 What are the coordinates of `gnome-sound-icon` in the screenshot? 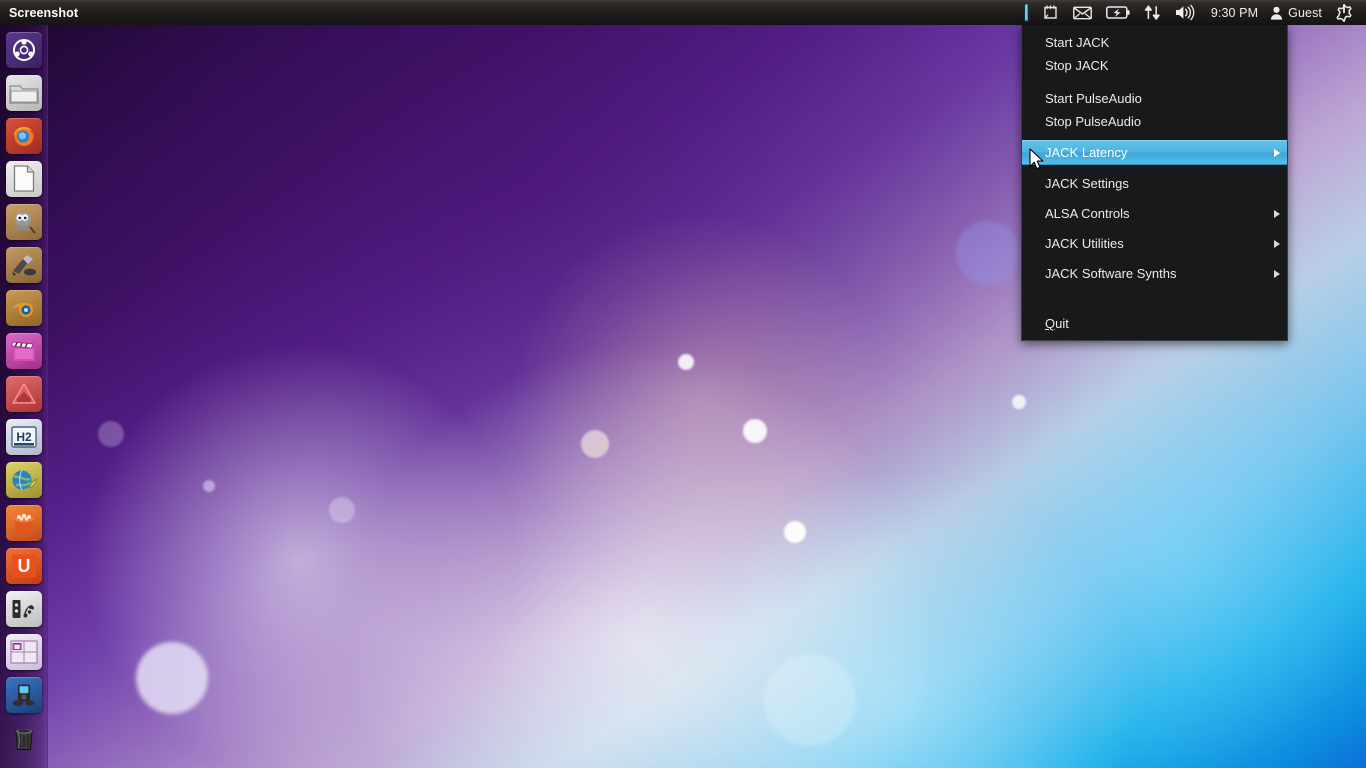 It's located at (24, 609).